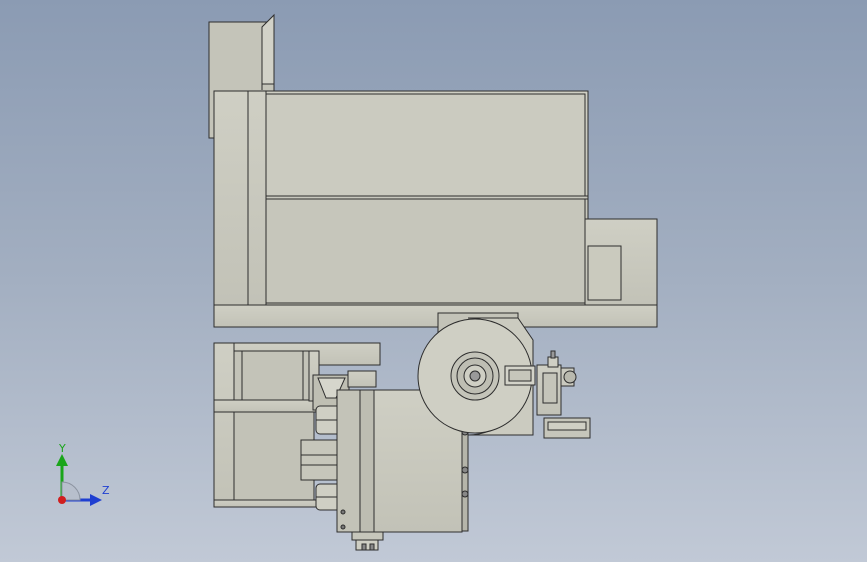 The height and width of the screenshot is (562, 867). I want to click on y-axis-label: Y, so click(62, 448).